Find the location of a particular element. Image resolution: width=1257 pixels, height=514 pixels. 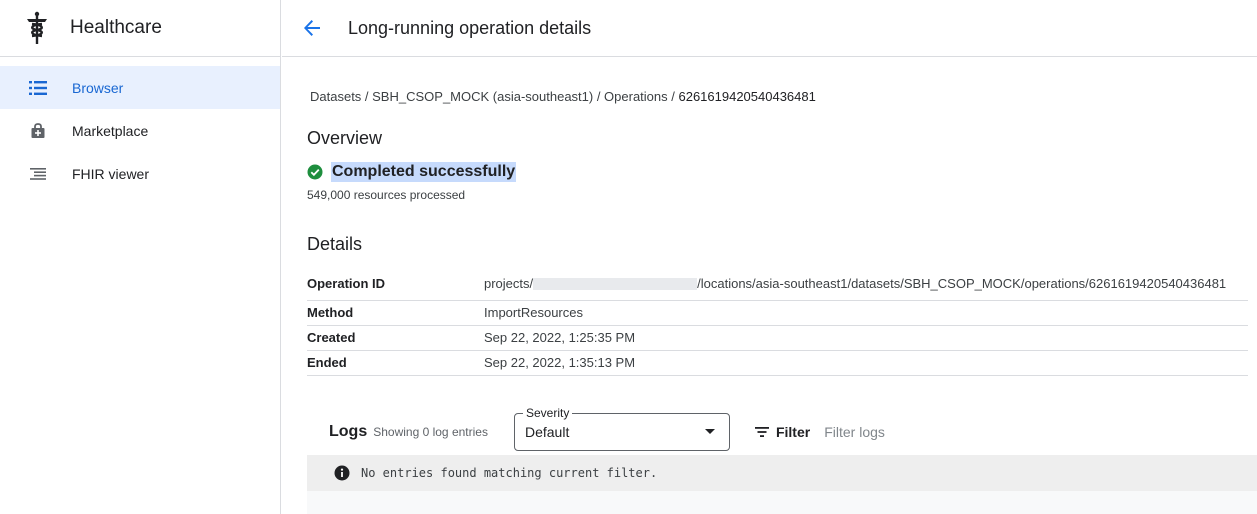

severity-select: Severity Default is located at coordinates (621, 428).